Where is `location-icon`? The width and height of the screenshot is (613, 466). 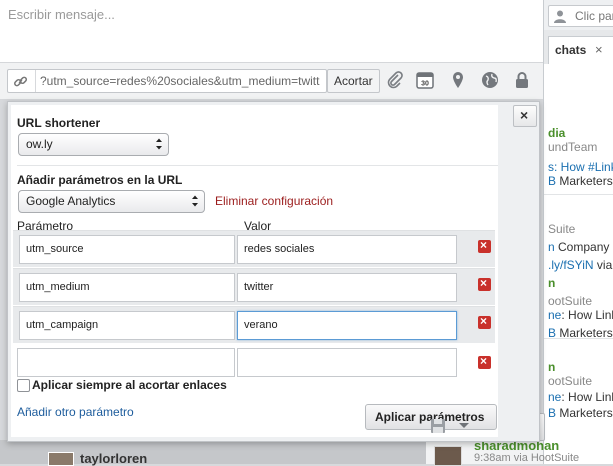 location-icon is located at coordinates (458, 80).